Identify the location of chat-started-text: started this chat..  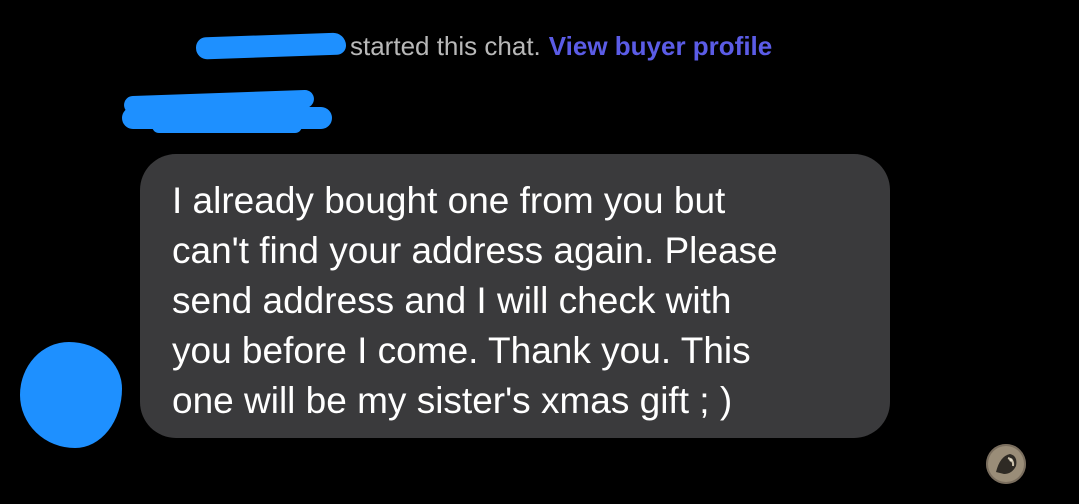
(445, 45).